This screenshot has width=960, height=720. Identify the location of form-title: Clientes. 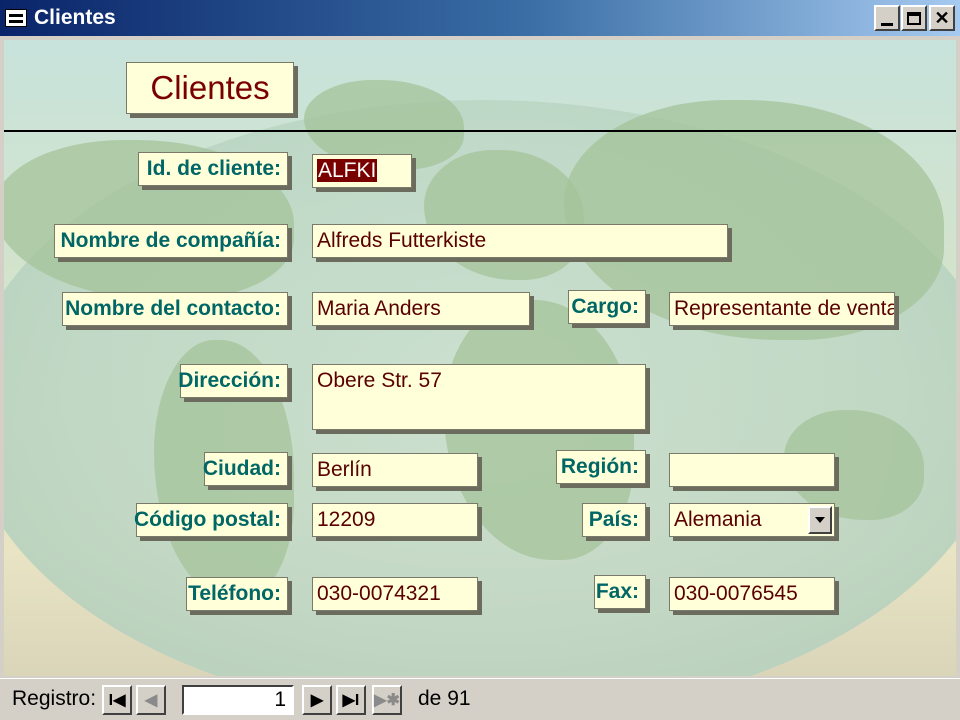
(210, 88).